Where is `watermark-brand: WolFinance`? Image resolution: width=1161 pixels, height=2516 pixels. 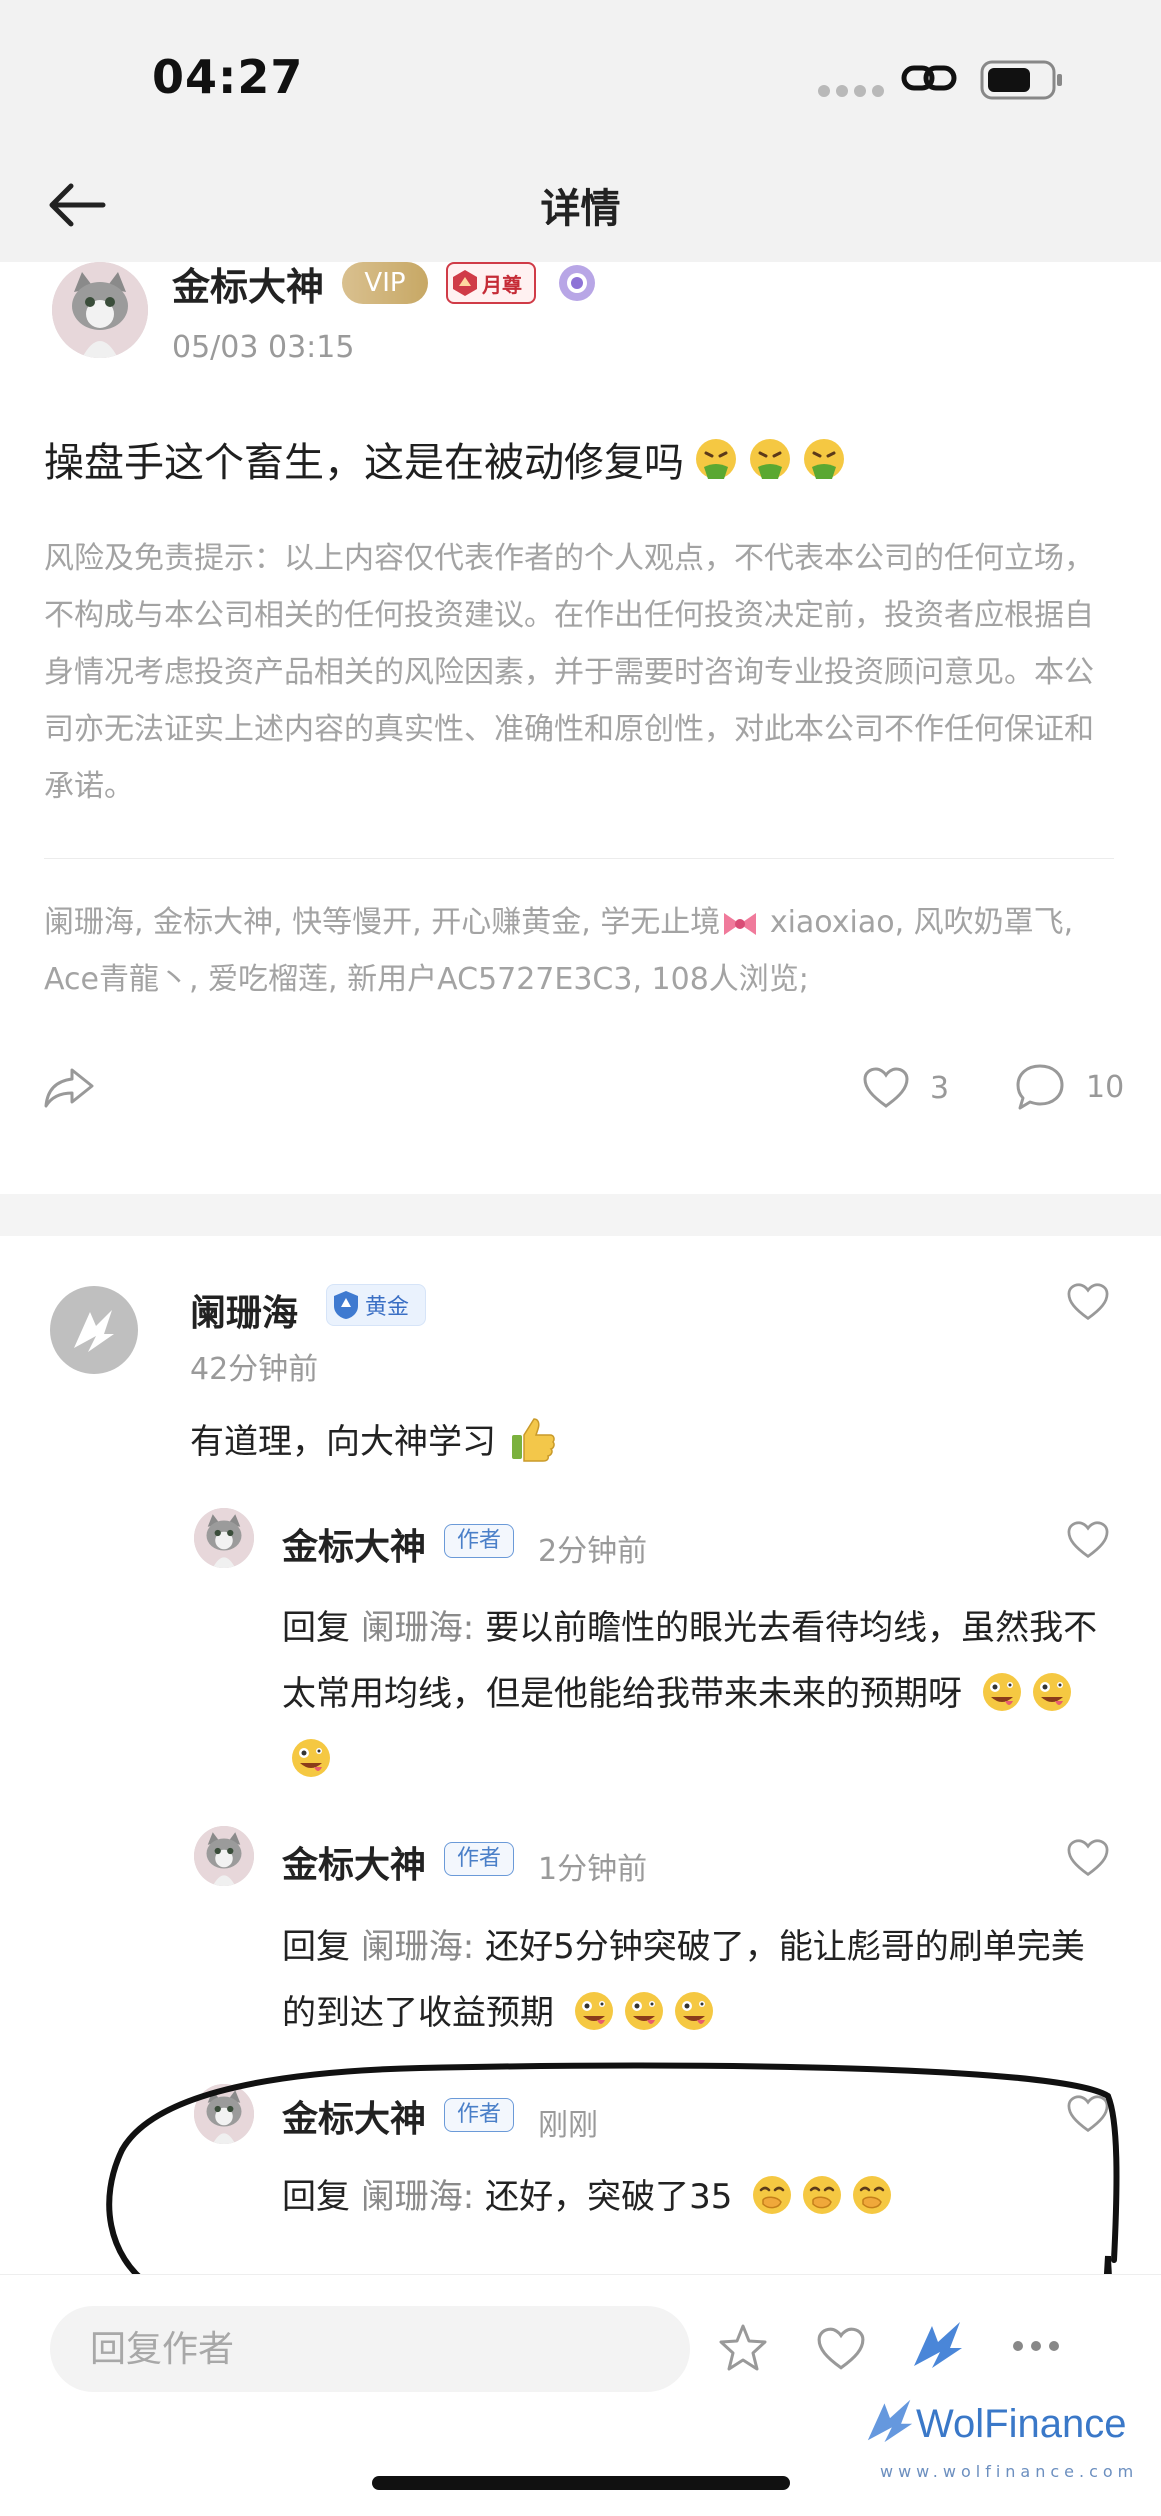 watermark-brand: WolFinance is located at coordinates (1021, 2424).